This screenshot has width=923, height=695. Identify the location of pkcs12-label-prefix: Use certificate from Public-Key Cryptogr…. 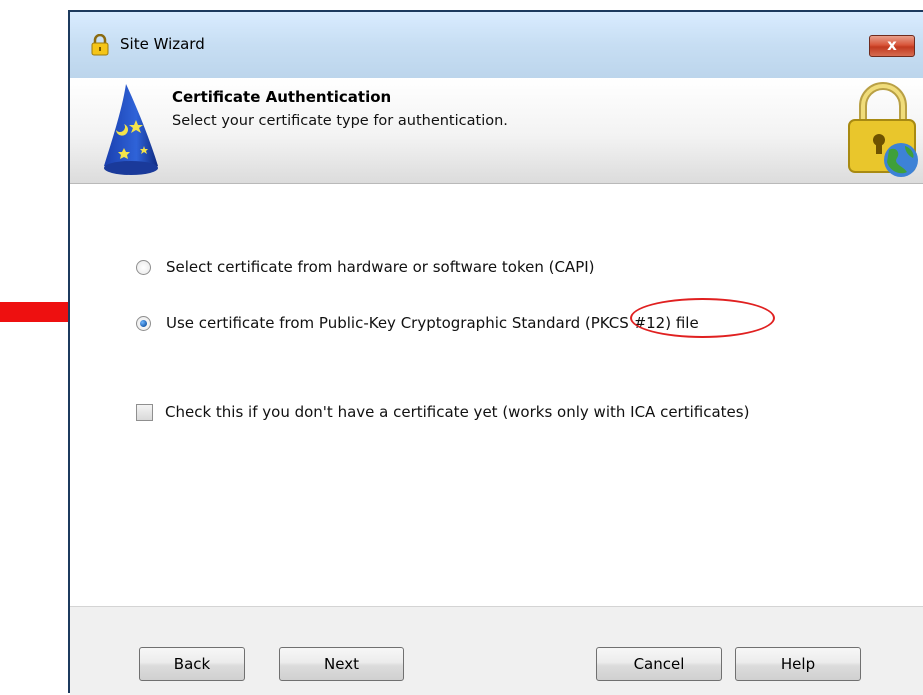
(375, 323).